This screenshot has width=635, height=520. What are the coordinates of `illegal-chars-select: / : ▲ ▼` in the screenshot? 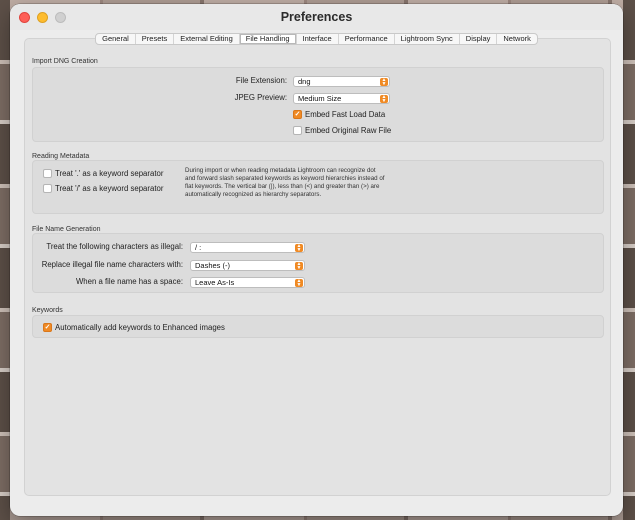 It's located at (247, 247).